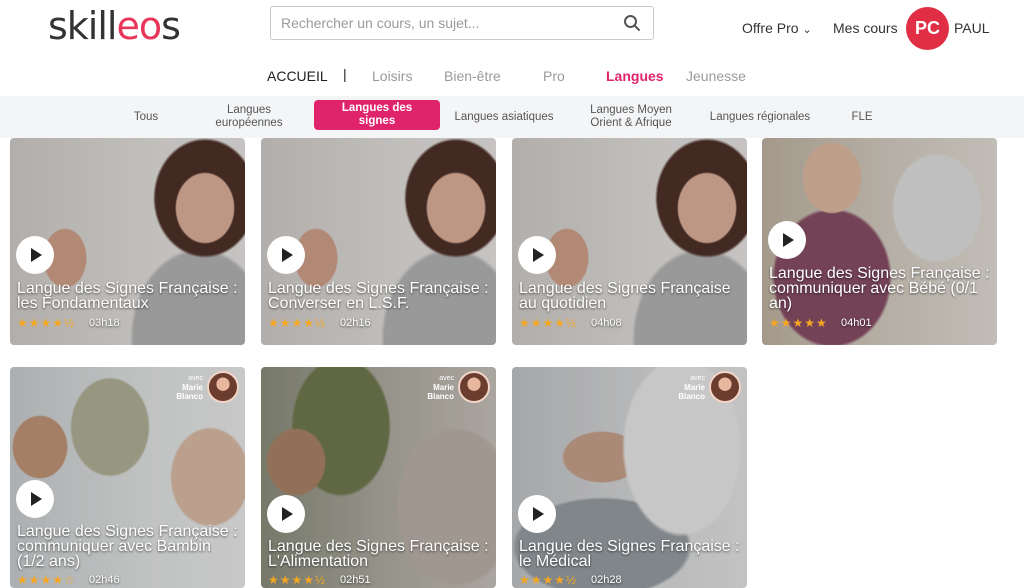 The image size is (1024, 588). What do you see at coordinates (631, 117) in the screenshot?
I see `subnav-langues-moyen-orient: Langues Moyen Orient & Afrique` at bounding box center [631, 117].